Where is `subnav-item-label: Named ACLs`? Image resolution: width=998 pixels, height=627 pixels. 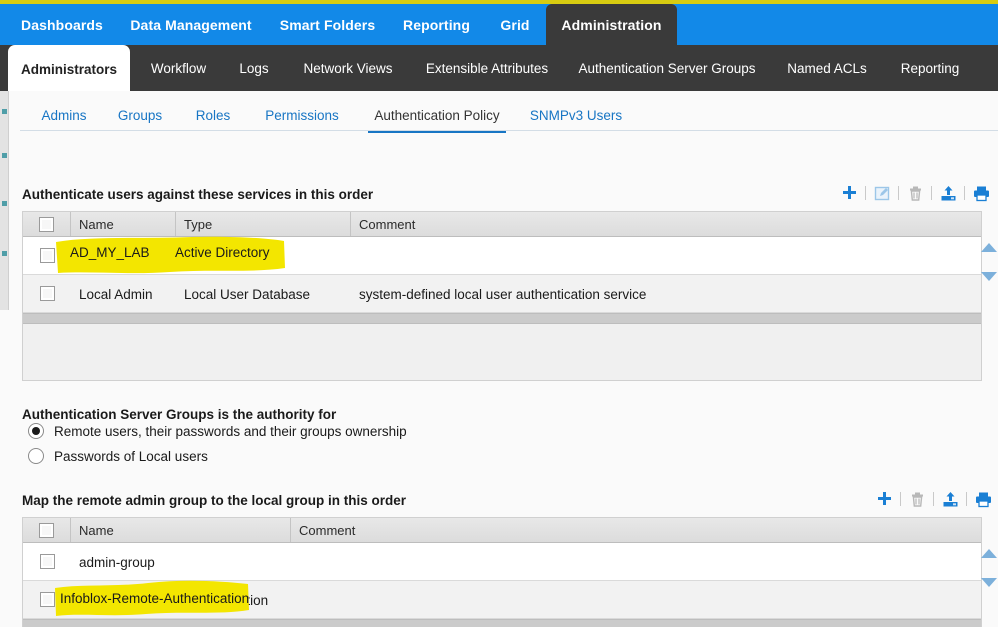
subnav-item-label: Named ACLs is located at coordinates (827, 68).